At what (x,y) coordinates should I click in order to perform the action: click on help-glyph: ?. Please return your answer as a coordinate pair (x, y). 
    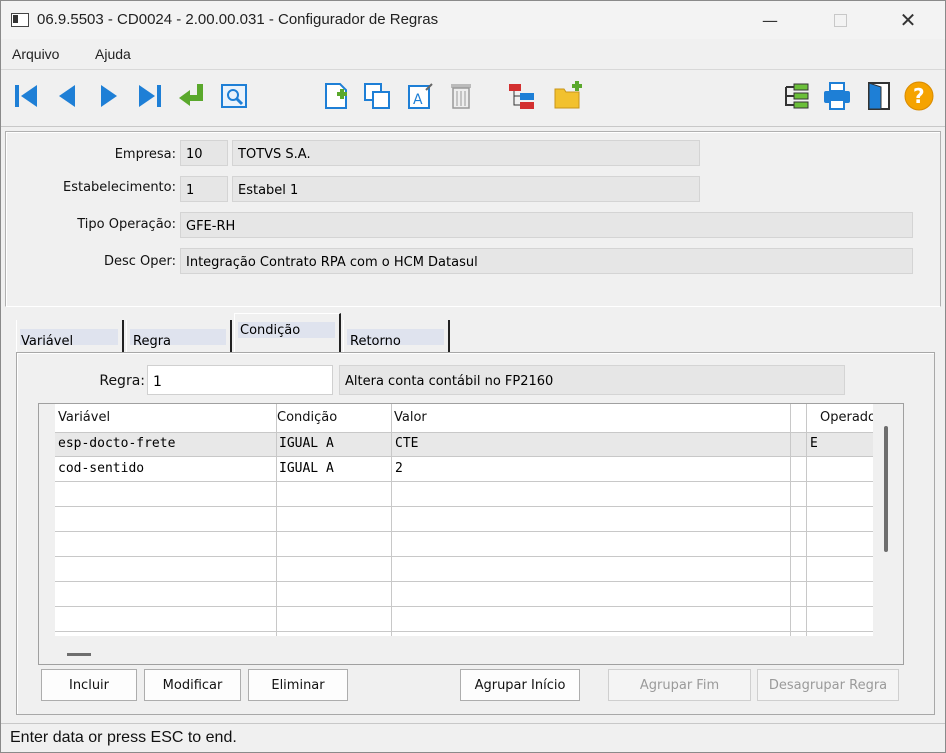
    Looking at the image, I should click on (919, 96).